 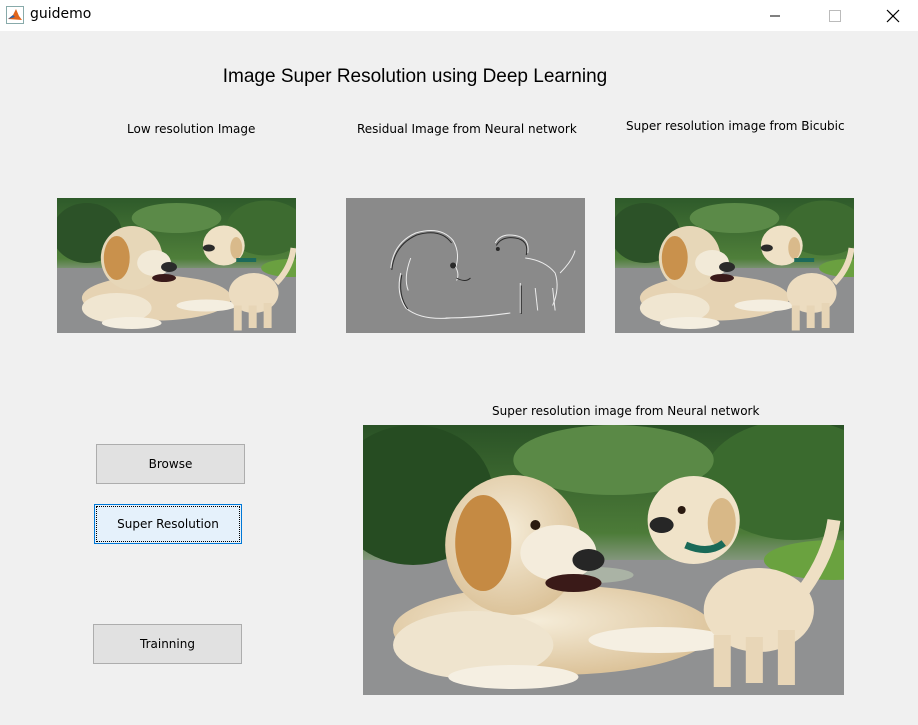 I want to click on maximize-icon, so click(x=835, y=15).